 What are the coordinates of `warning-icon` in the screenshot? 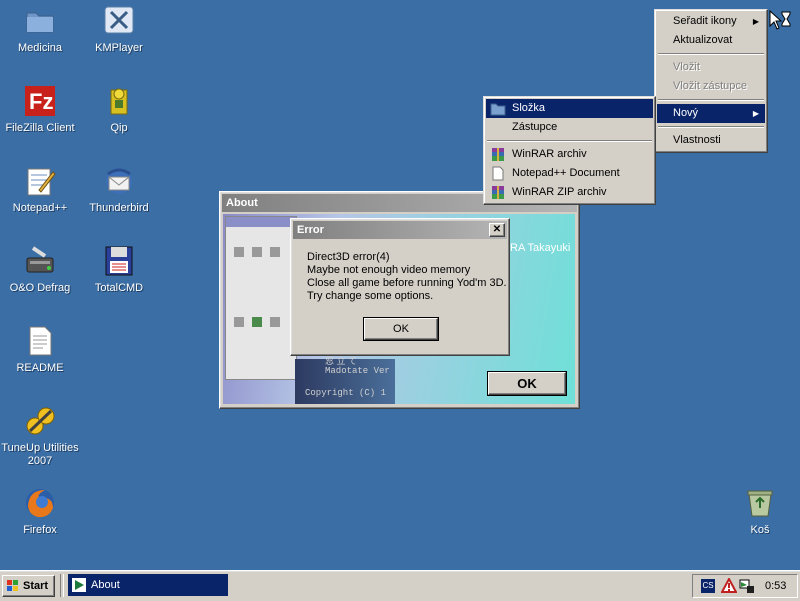 It's located at (729, 585).